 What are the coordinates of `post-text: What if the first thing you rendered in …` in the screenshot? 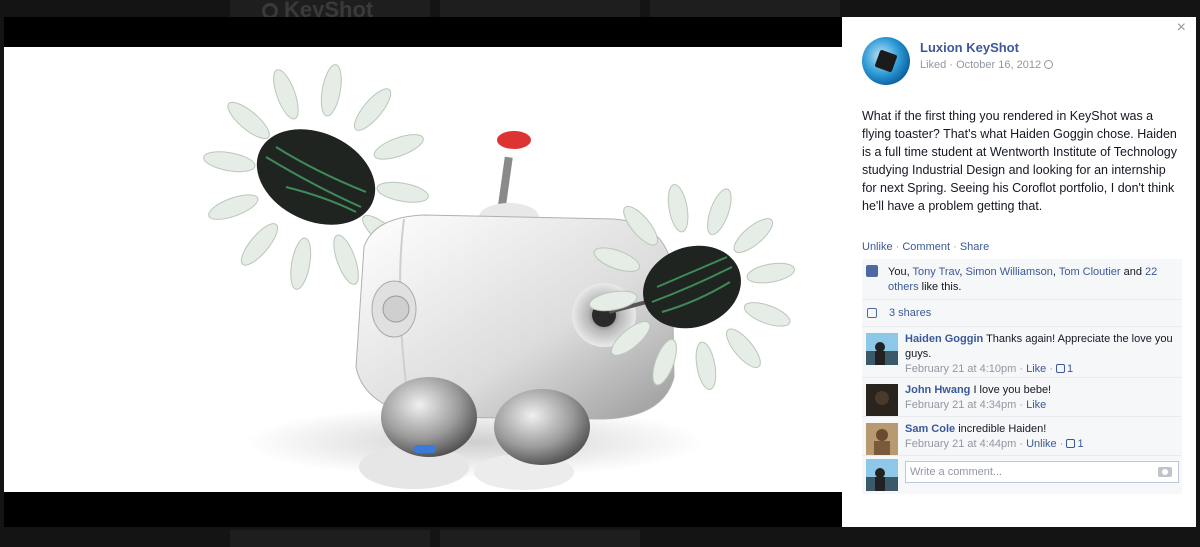 It's located at (1019, 161).